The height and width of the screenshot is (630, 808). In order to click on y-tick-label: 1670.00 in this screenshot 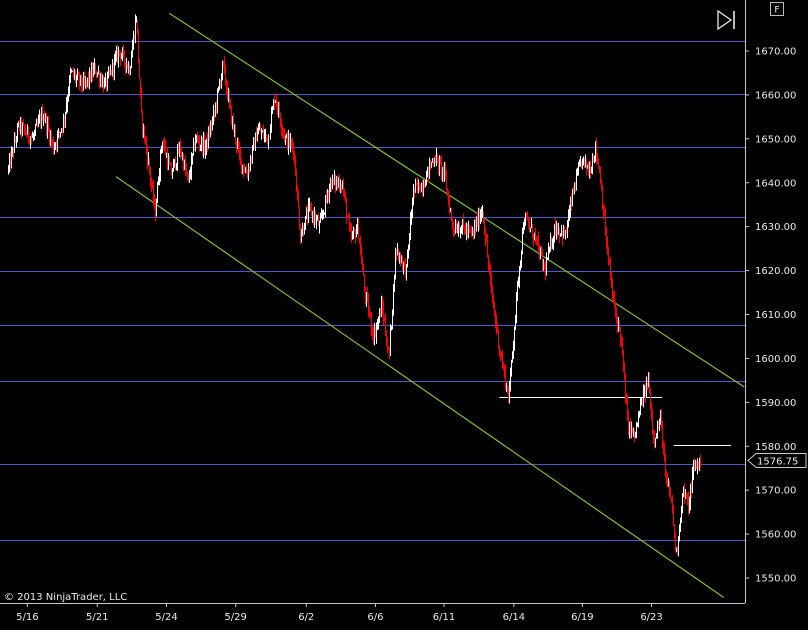, I will do `click(775, 52)`.